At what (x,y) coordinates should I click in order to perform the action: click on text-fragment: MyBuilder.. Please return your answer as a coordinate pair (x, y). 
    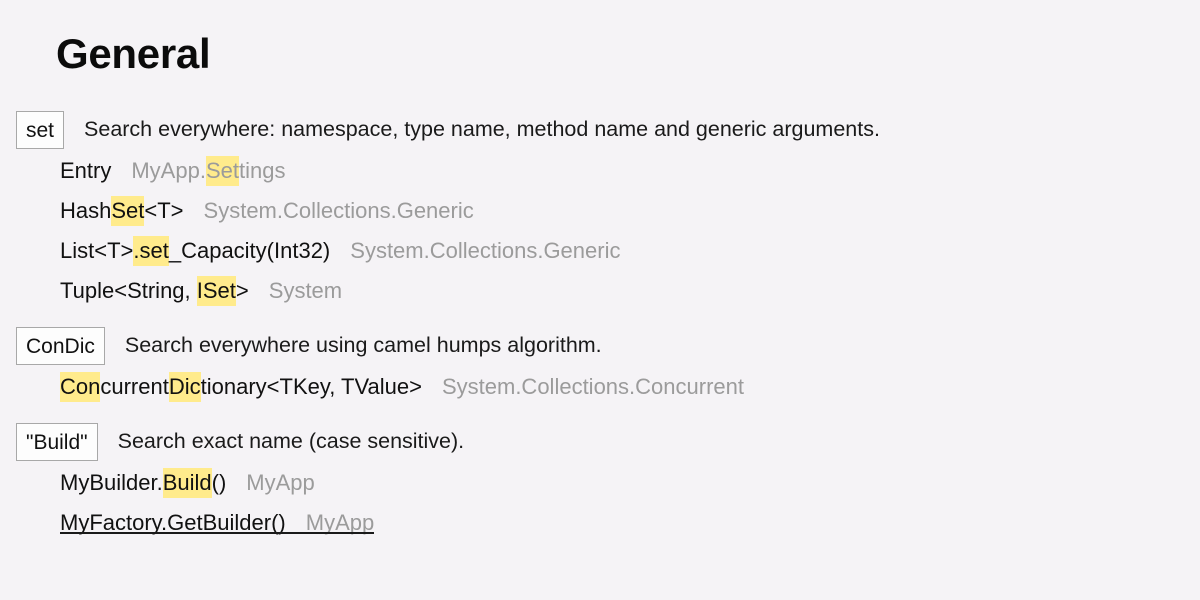
    Looking at the image, I should click on (111, 482).